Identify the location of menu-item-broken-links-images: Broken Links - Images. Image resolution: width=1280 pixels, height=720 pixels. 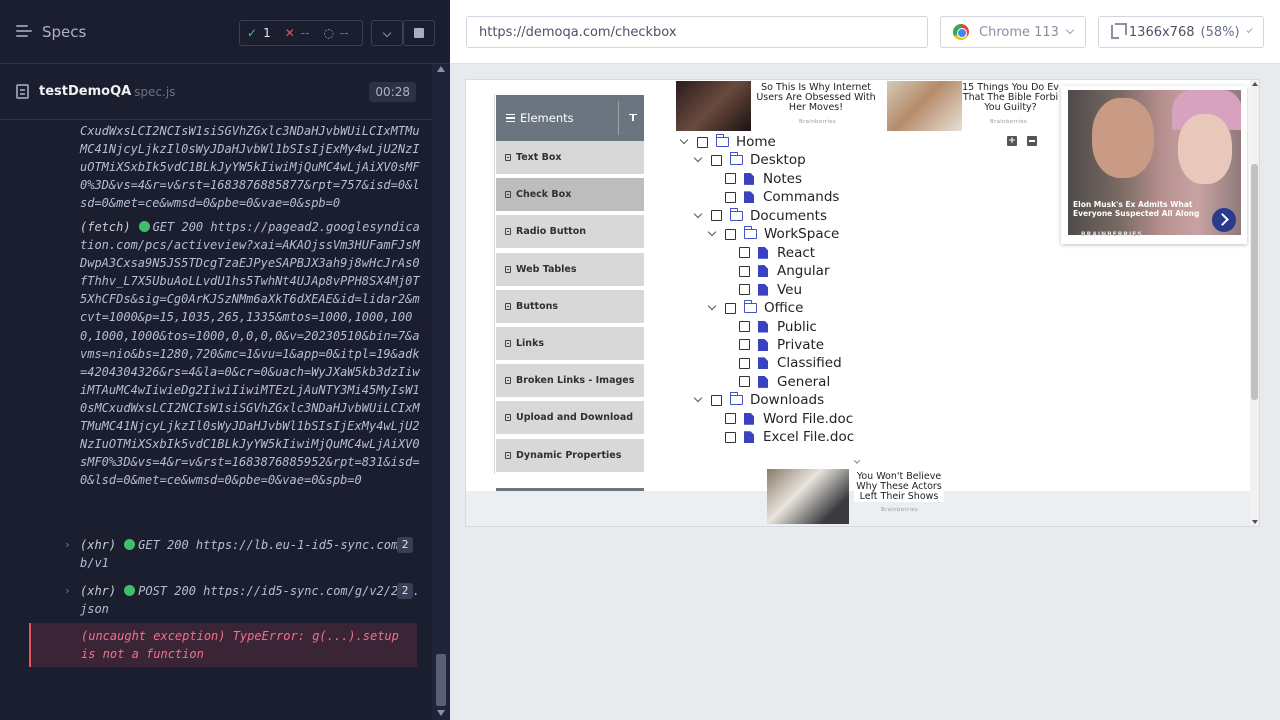
(570, 382).